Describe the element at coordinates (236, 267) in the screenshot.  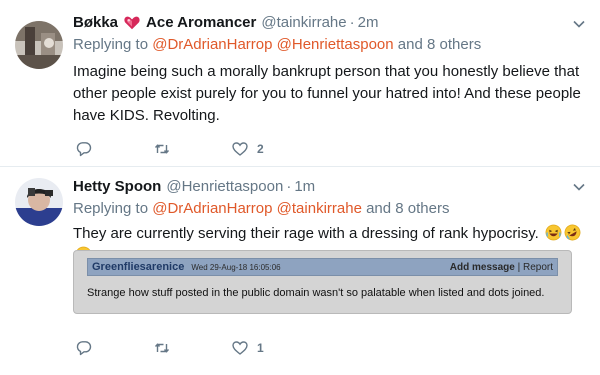
I see `embed-date: Wed 29-Aug-18 16:05:06` at that location.